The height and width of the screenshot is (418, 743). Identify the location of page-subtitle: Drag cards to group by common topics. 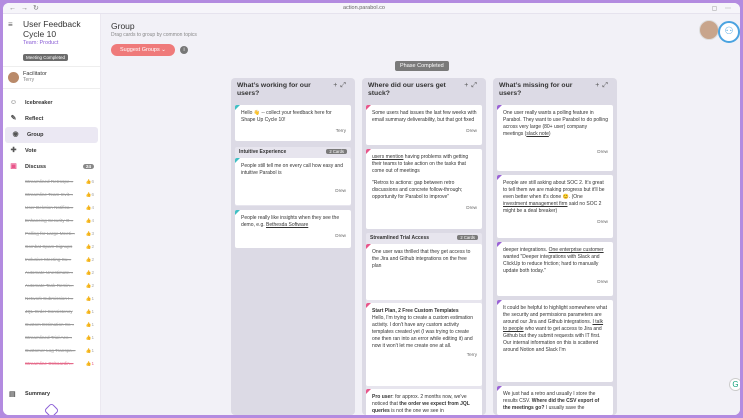
(154, 35).